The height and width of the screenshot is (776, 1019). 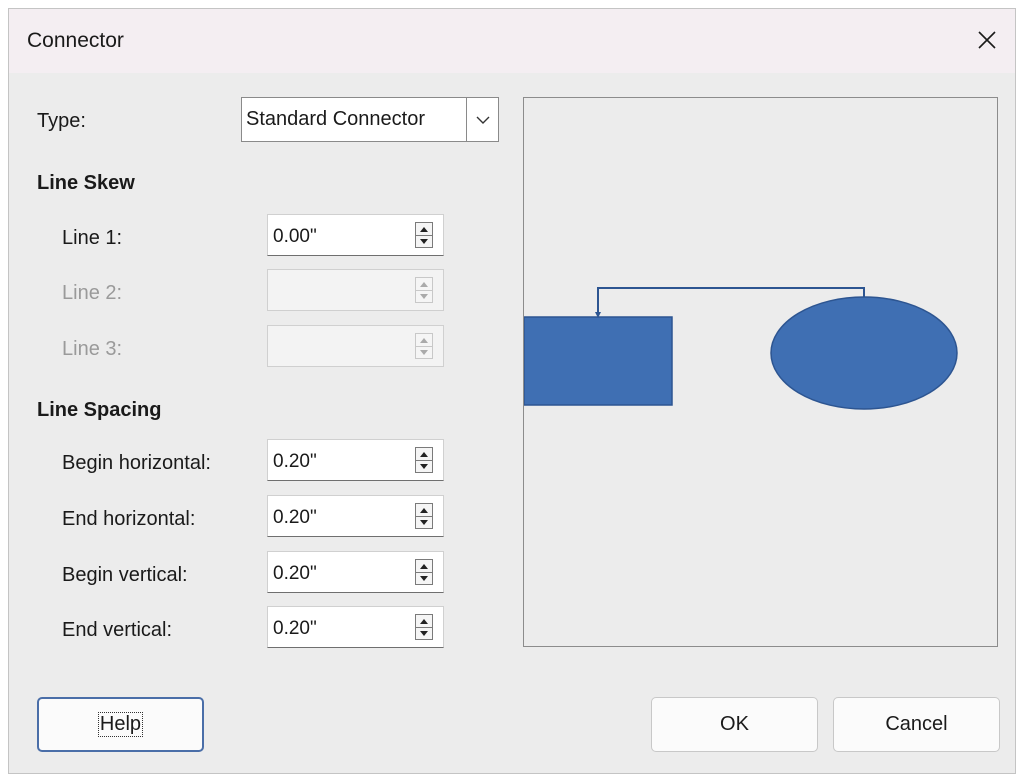 What do you see at coordinates (295, 236) in the screenshot?
I see `line-1-value: 0.00"` at bounding box center [295, 236].